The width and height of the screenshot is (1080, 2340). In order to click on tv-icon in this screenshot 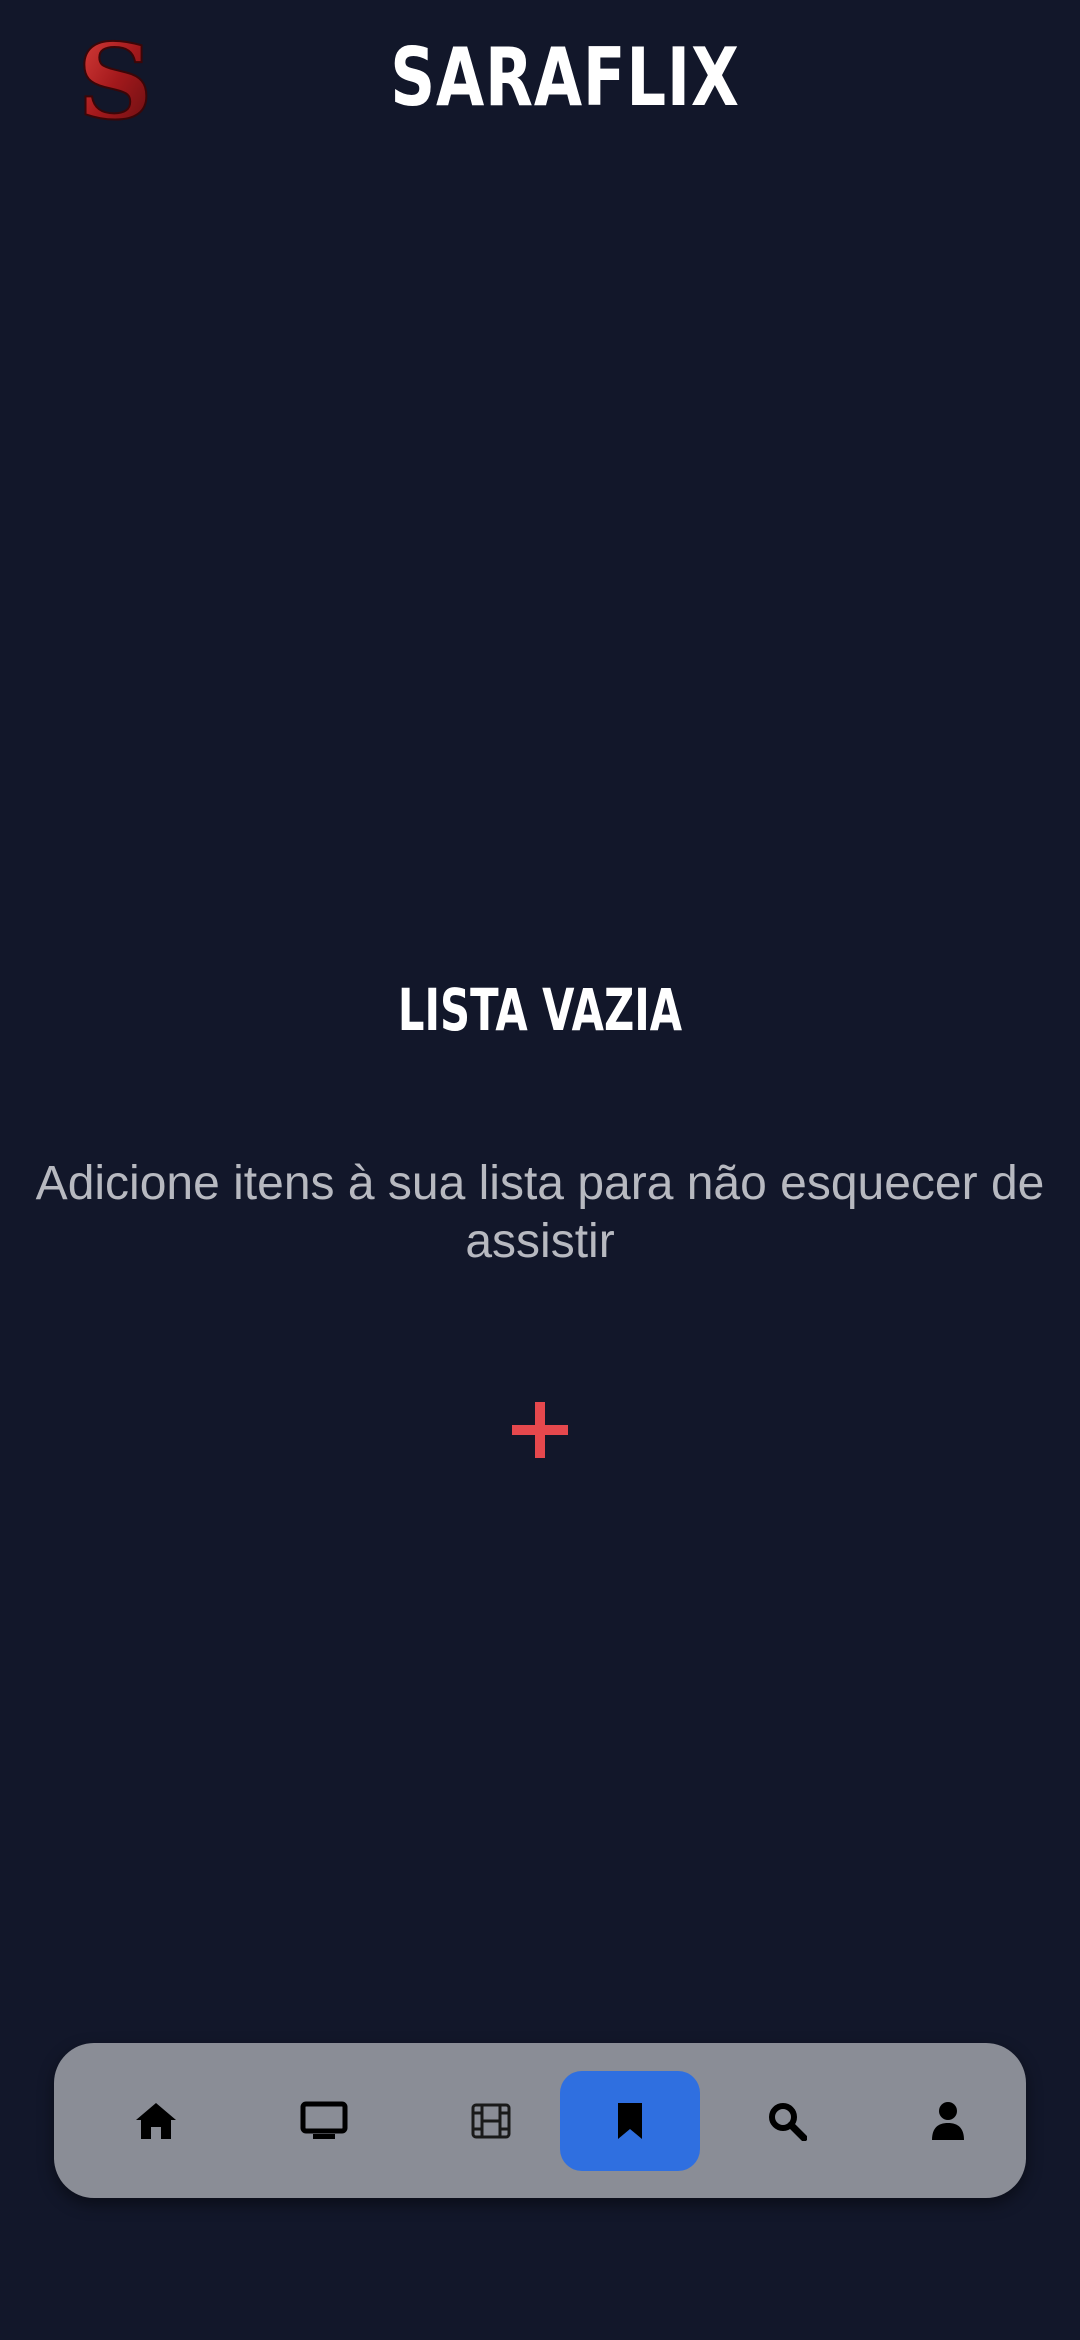, I will do `click(324, 2120)`.